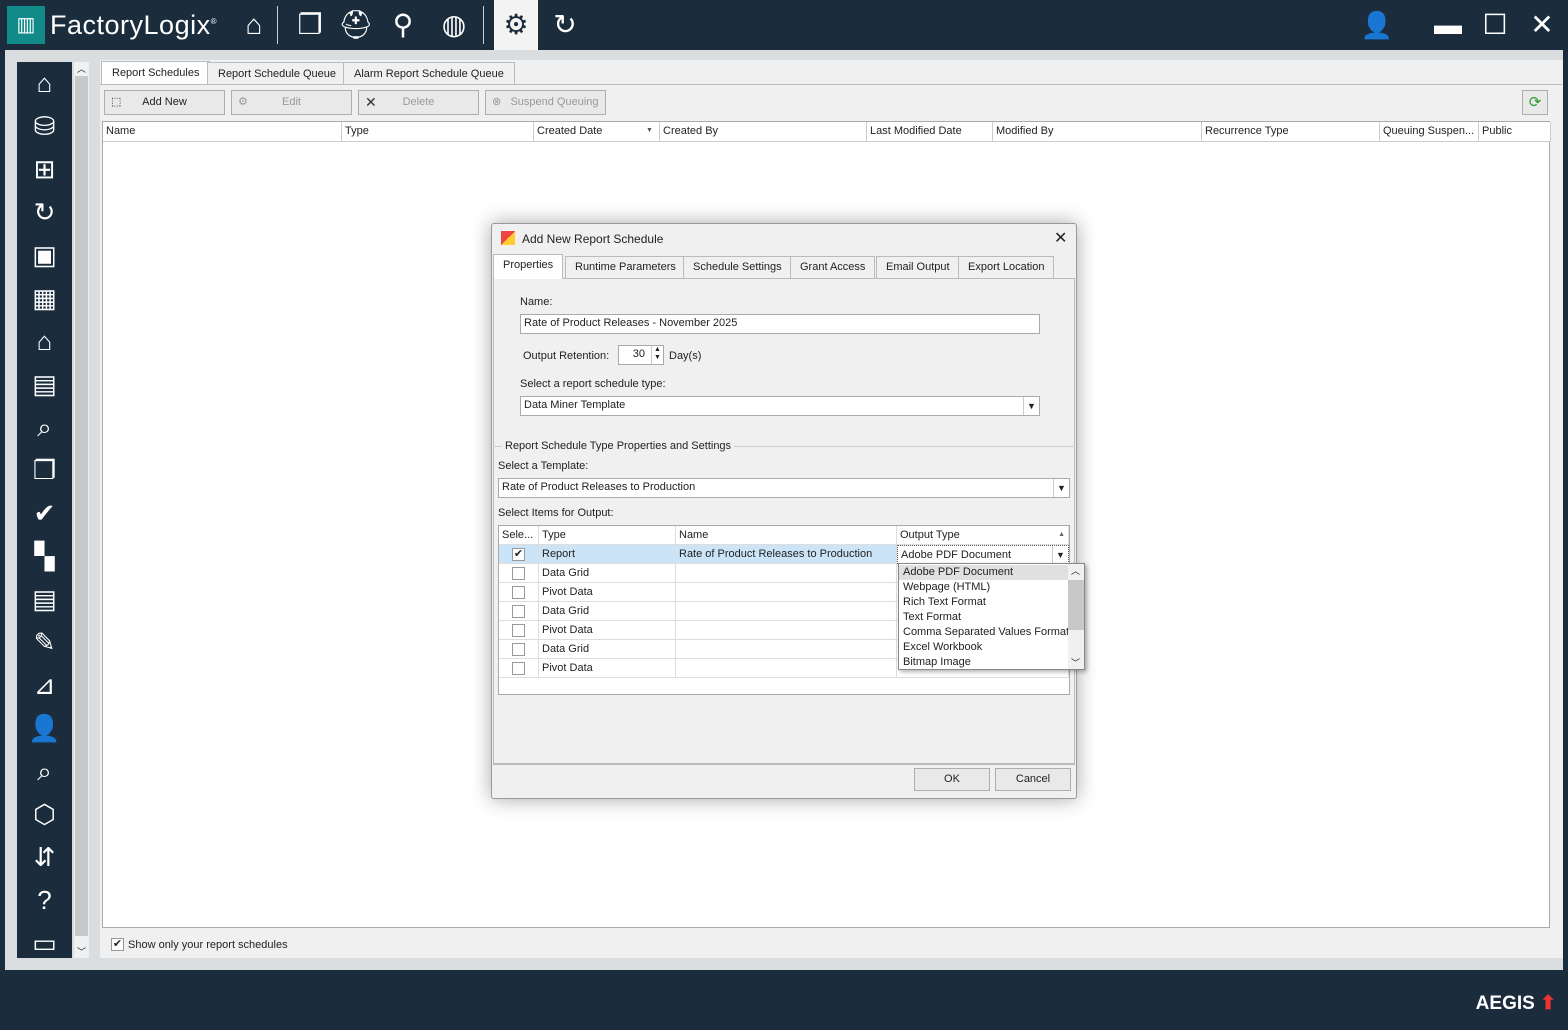 This screenshot has height=1030, width=1568. I want to click on sidebar-module-icon: ⊞, so click(44, 169).